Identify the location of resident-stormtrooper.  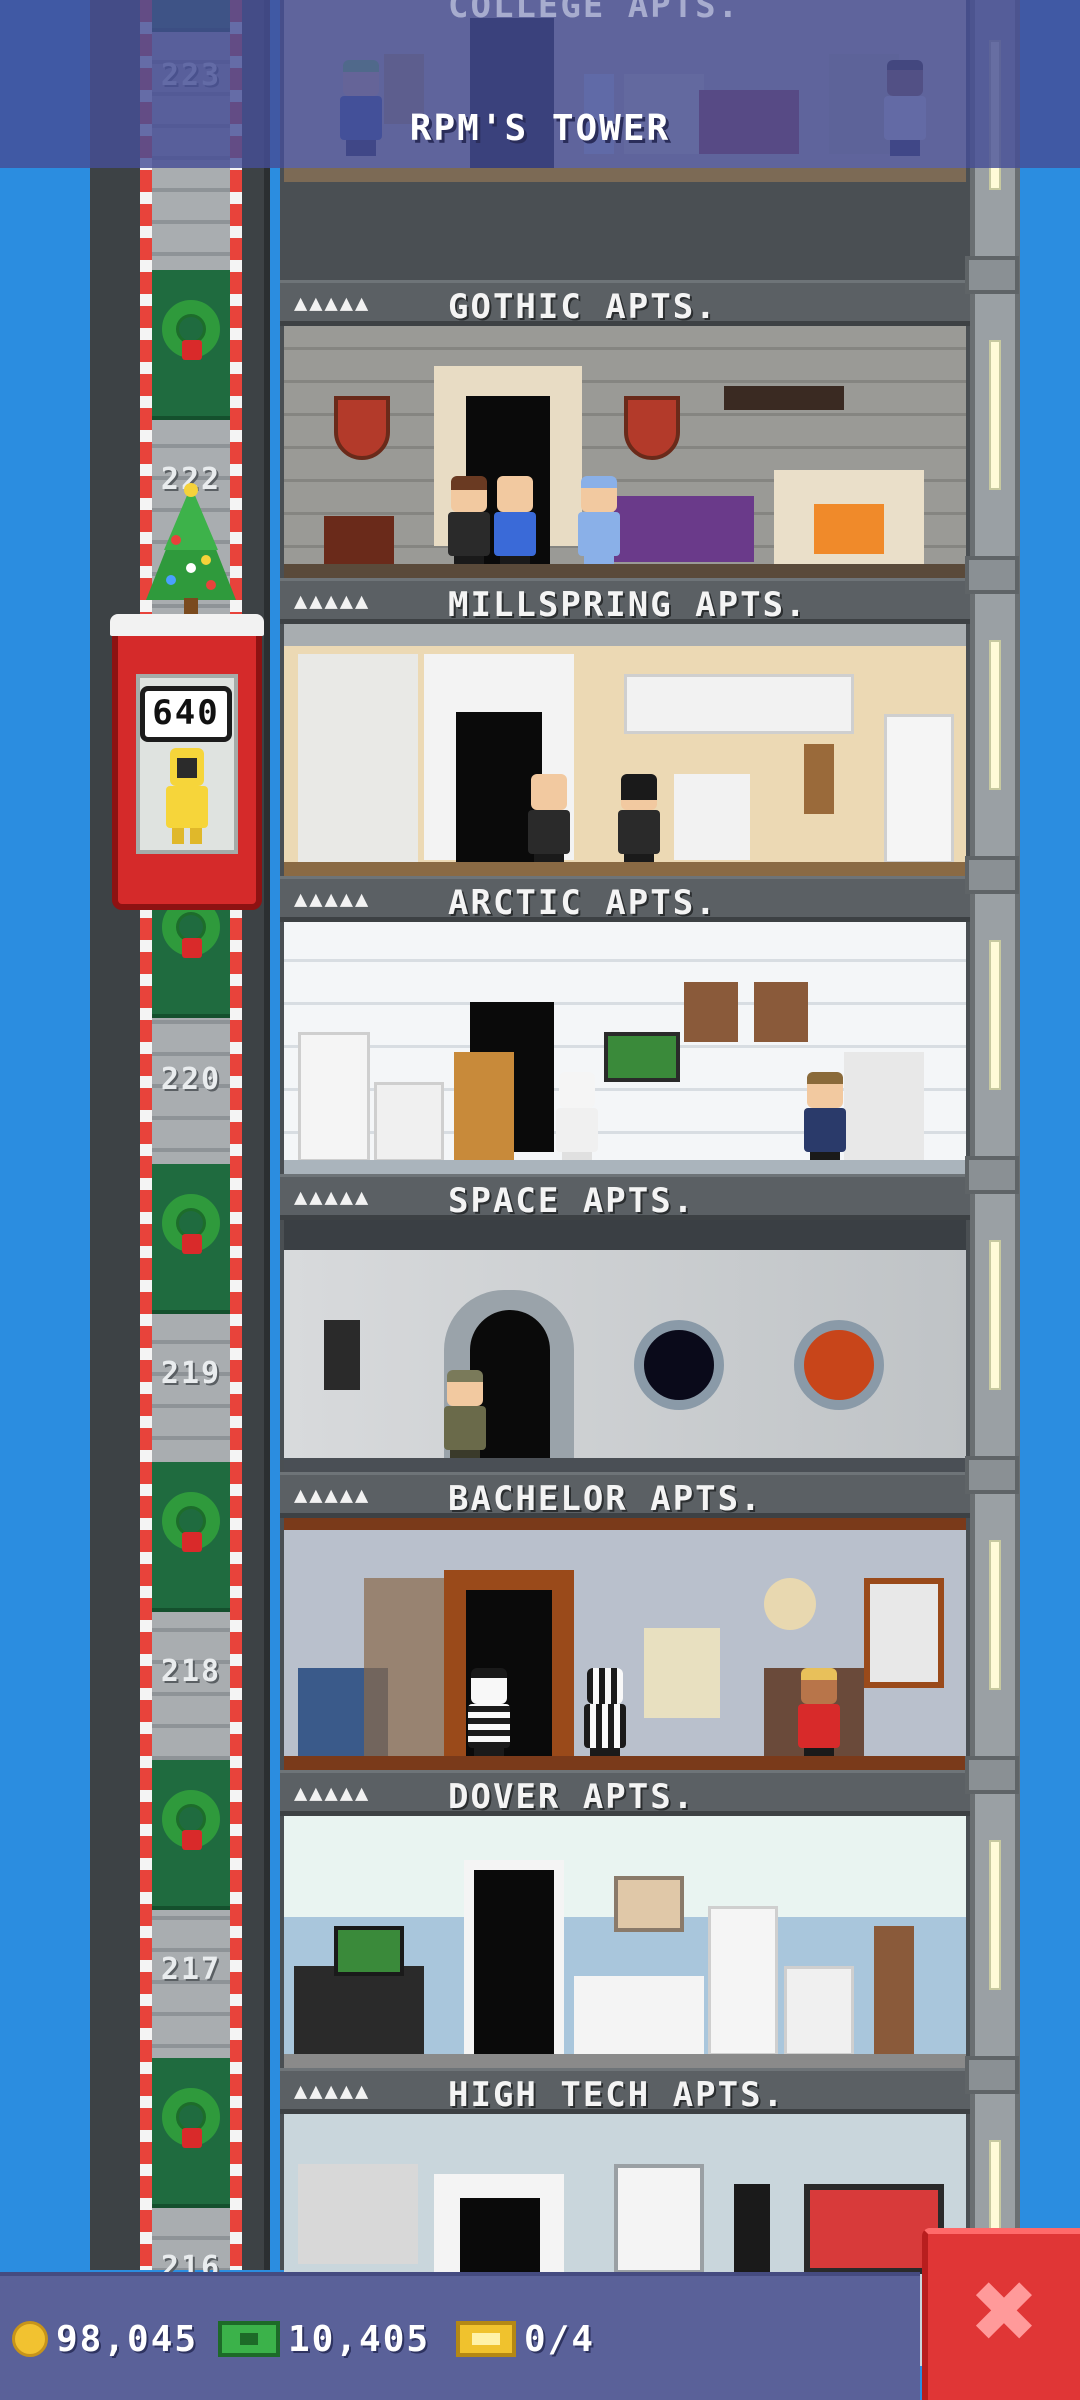
(577, 1120).